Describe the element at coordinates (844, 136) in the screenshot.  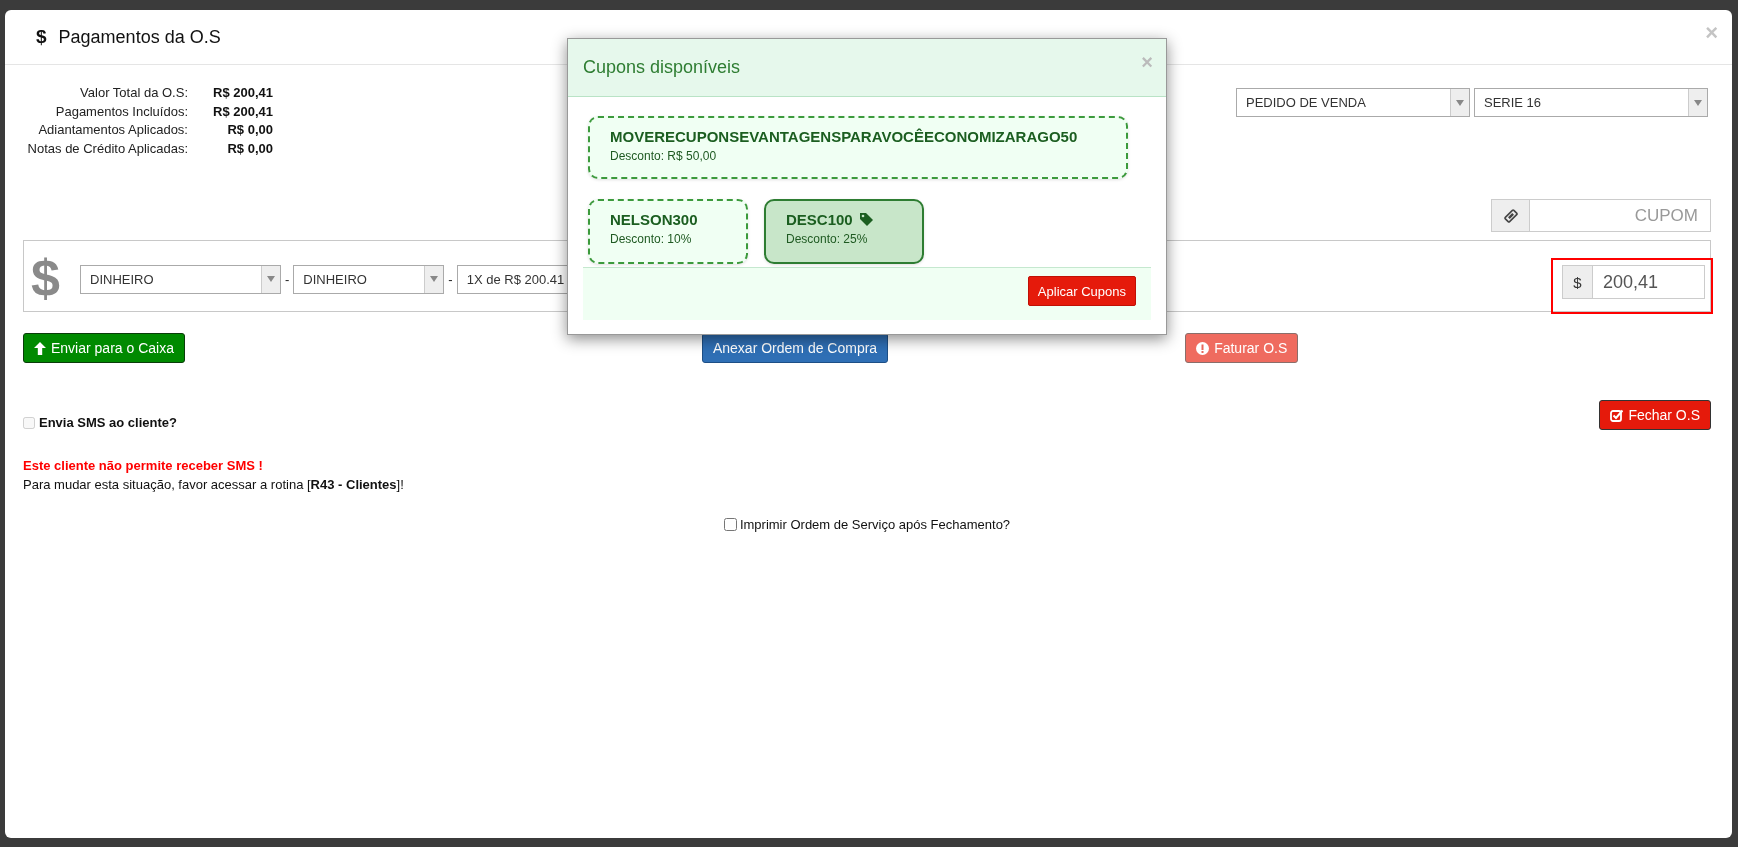
I see `coupon-code: MOVERECUPONSEVANTAGENSPARAVOCÊECONOMIZARAGO50` at that location.